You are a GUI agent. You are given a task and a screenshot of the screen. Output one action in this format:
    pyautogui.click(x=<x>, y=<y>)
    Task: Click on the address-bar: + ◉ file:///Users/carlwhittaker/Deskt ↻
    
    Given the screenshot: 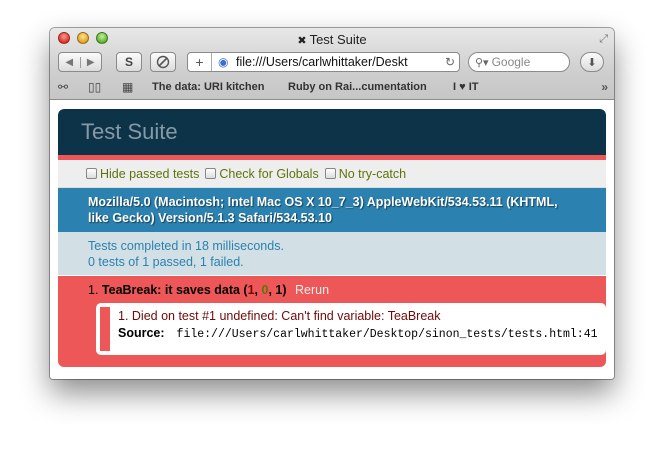 What is the action you would take?
    pyautogui.click(x=323, y=62)
    